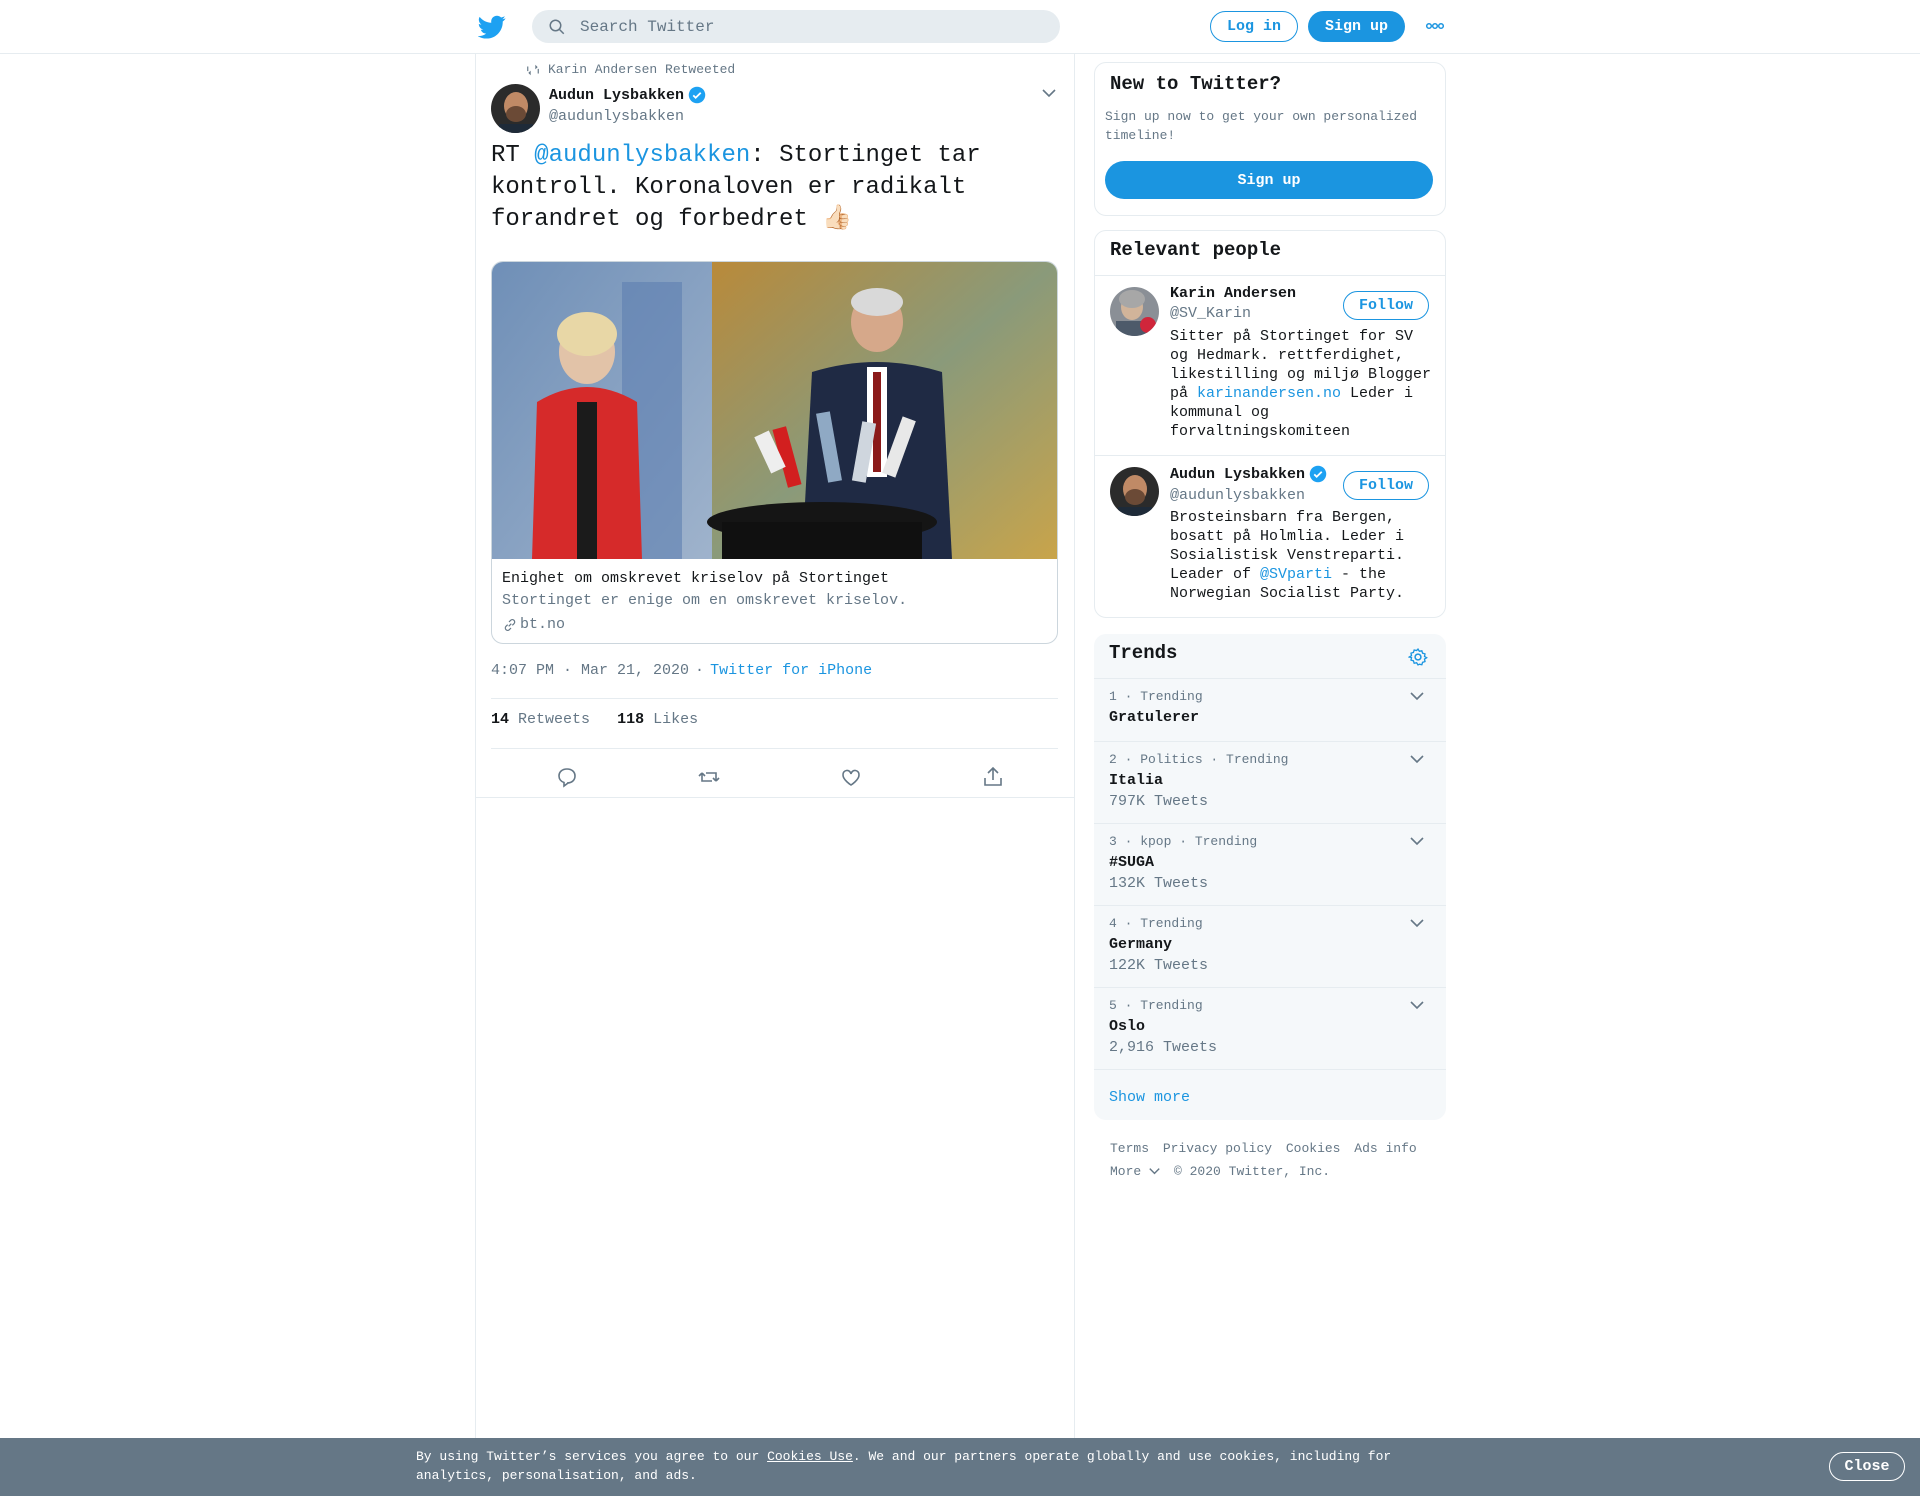 The height and width of the screenshot is (1496, 1920). I want to click on author-name: Audun Lysbakken, so click(627, 95).